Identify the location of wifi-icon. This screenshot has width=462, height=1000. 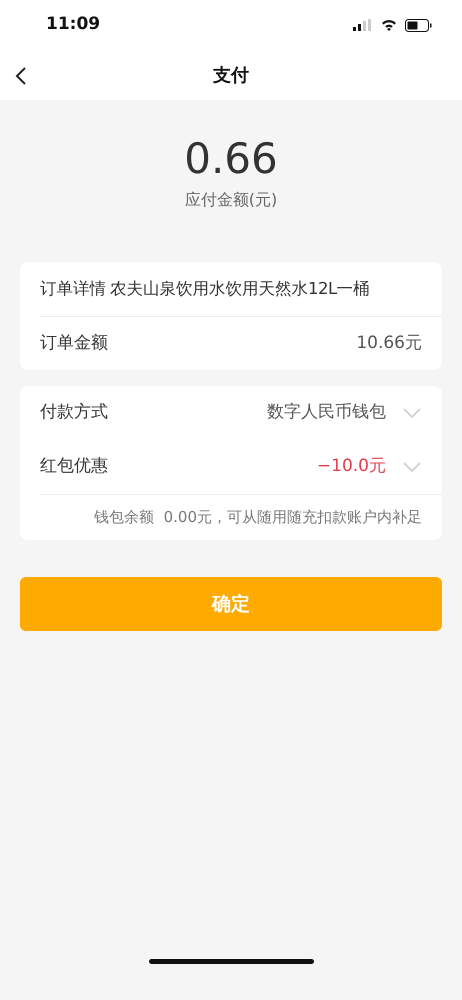
(389, 25).